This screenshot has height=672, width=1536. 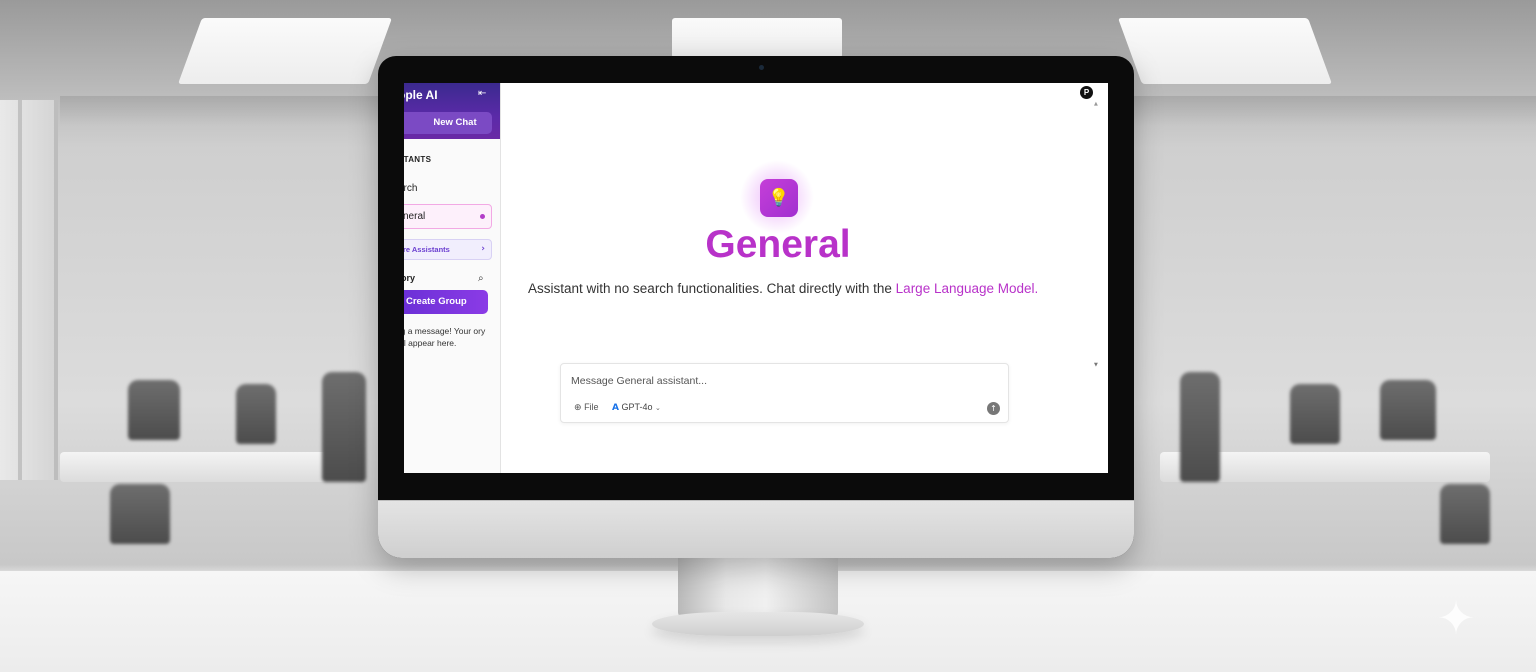 What do you see at coordinates (418, 159) in the screenshot?
I see `assistants-section-title: STANTS` at bounding box center [418, 159].